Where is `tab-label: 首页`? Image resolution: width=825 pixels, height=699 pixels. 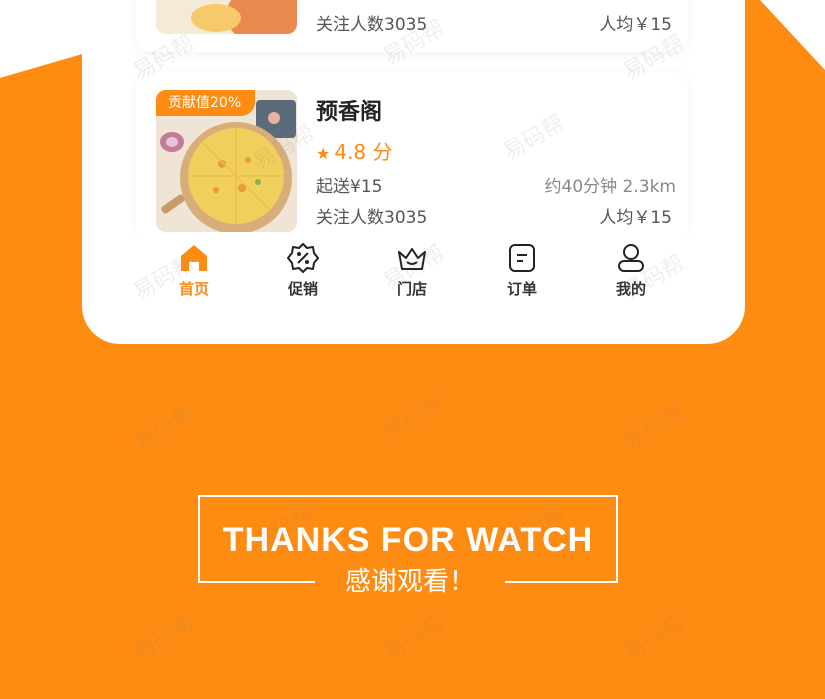 tab-label: 首页 is located at coordinates (193, 289).